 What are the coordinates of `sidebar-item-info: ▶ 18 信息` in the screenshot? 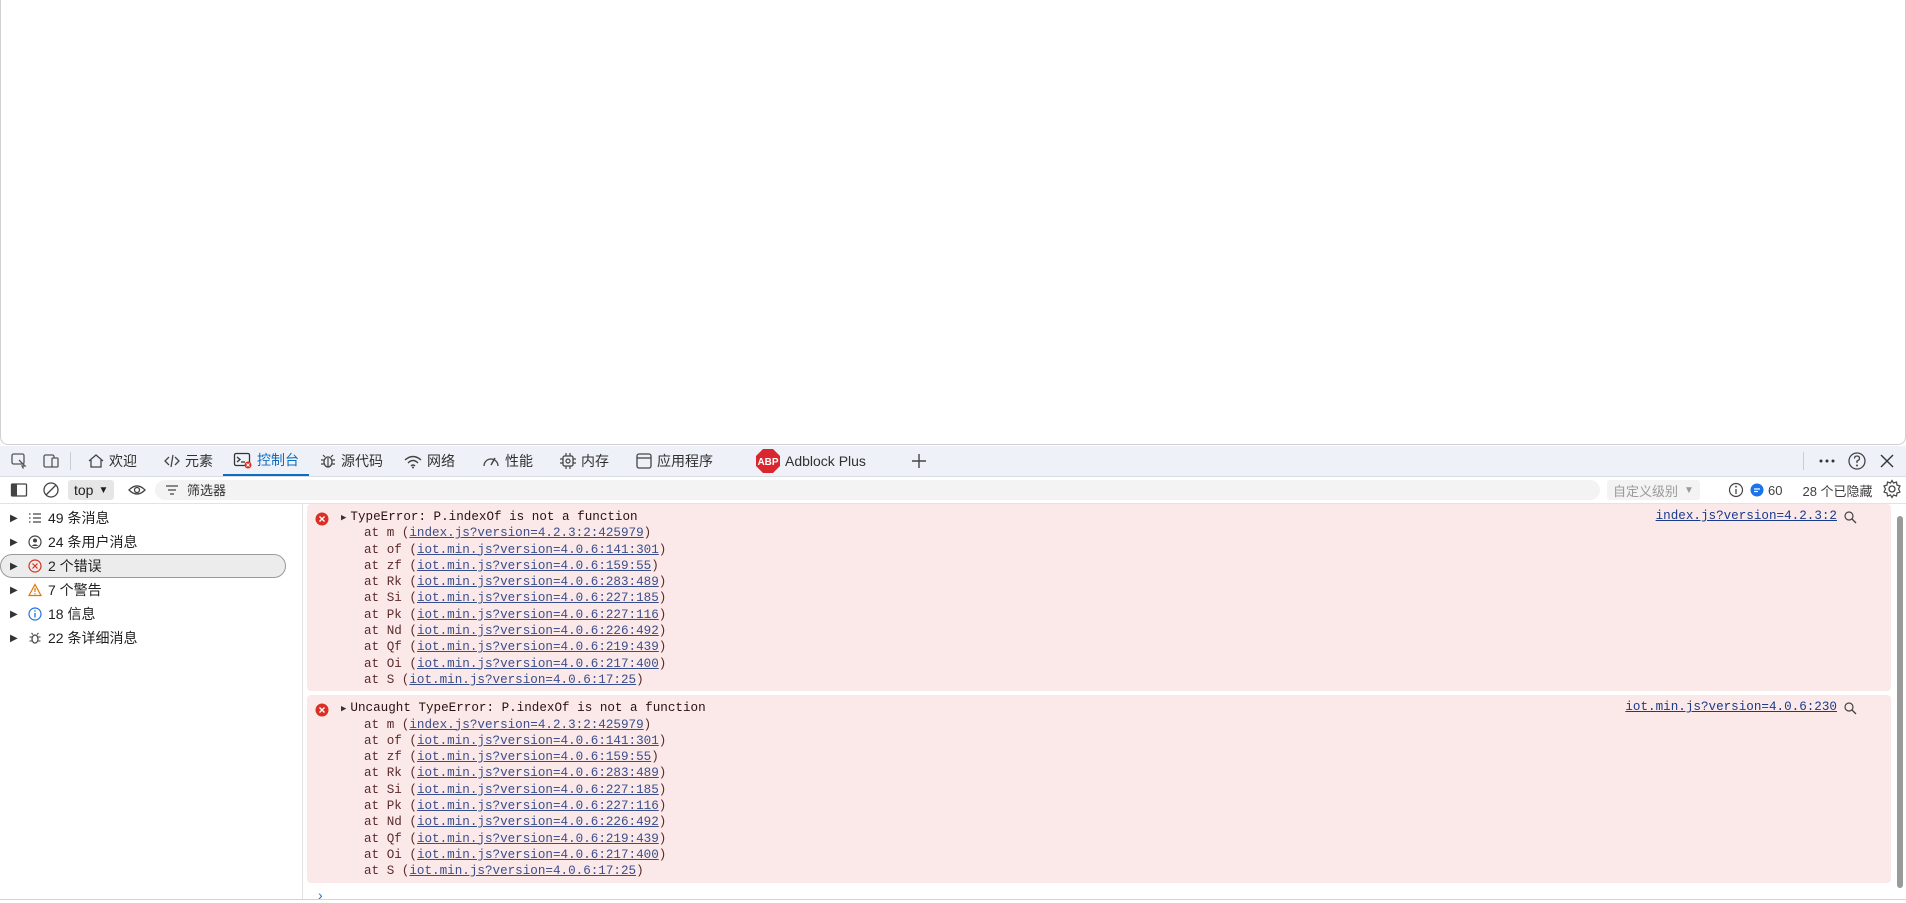 It's located at (156, 614).